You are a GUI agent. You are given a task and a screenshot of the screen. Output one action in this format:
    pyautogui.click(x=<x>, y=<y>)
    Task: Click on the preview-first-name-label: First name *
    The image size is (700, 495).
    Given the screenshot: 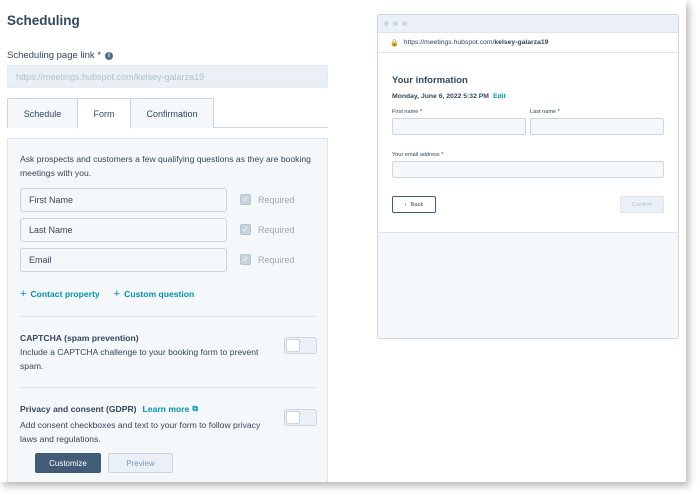 What is the action you would take?
    pyautogui.click(x=407, y=112)
    